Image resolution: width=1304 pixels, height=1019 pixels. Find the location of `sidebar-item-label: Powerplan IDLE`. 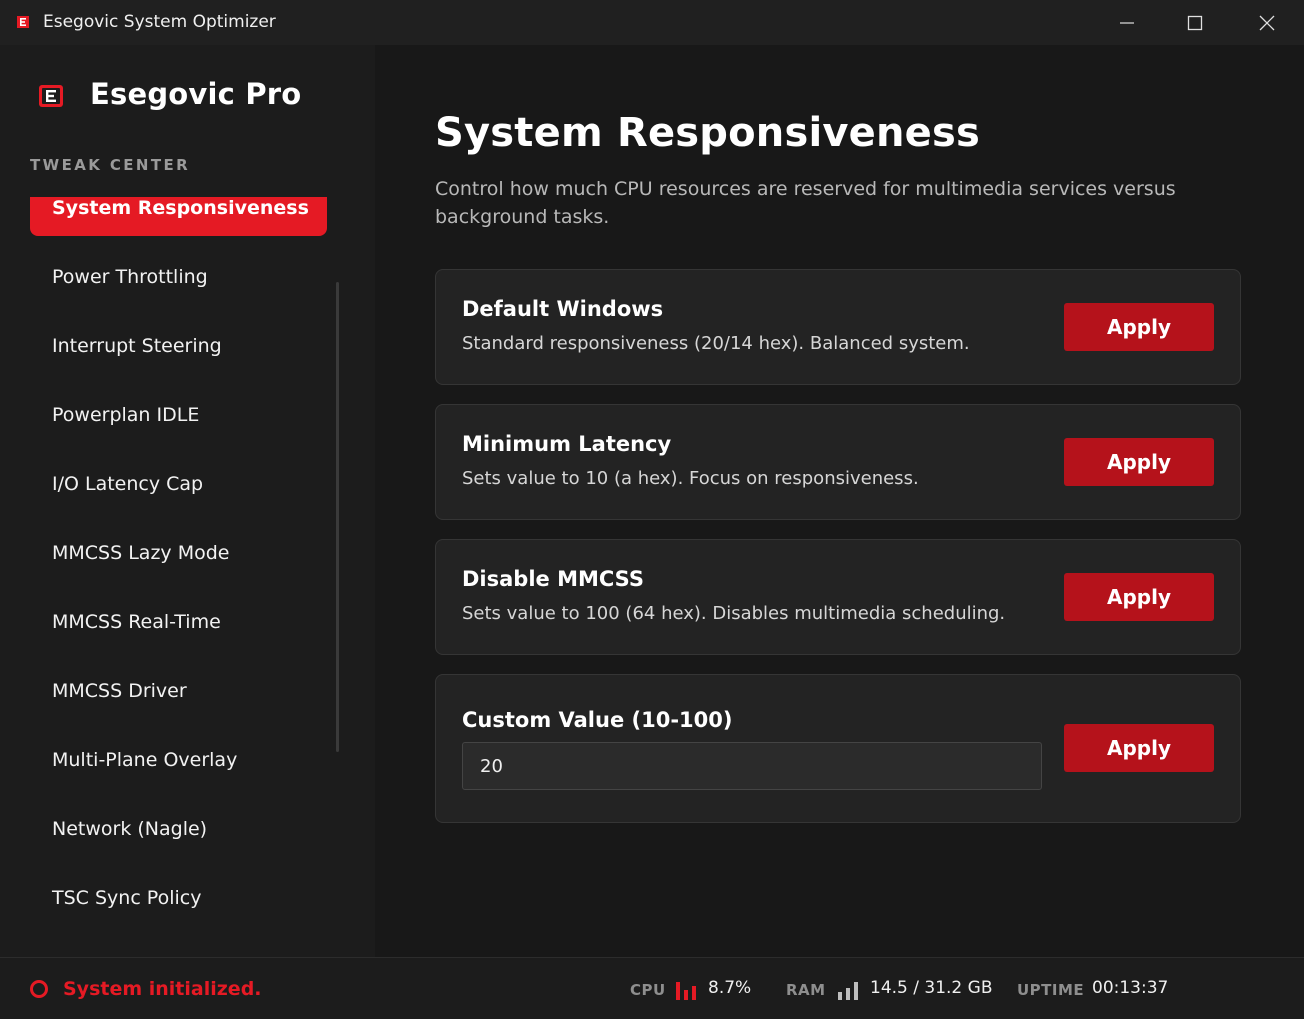

sidebar-item-label: Powerplan IDLE is located at coordinates (126, 415).